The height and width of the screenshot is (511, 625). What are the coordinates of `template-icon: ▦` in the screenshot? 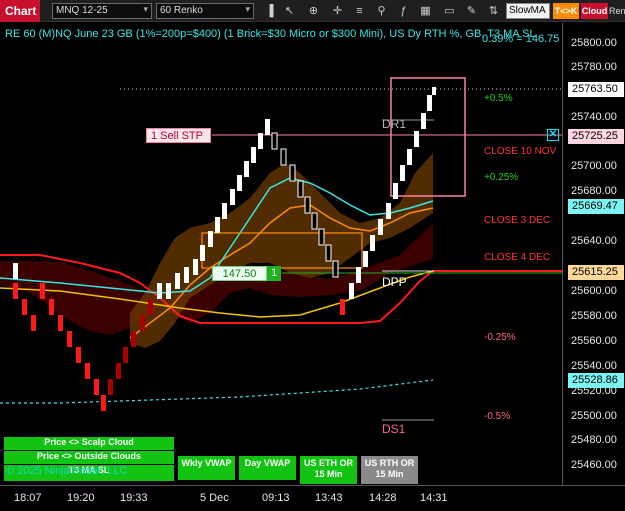 It's located at (425, 11).